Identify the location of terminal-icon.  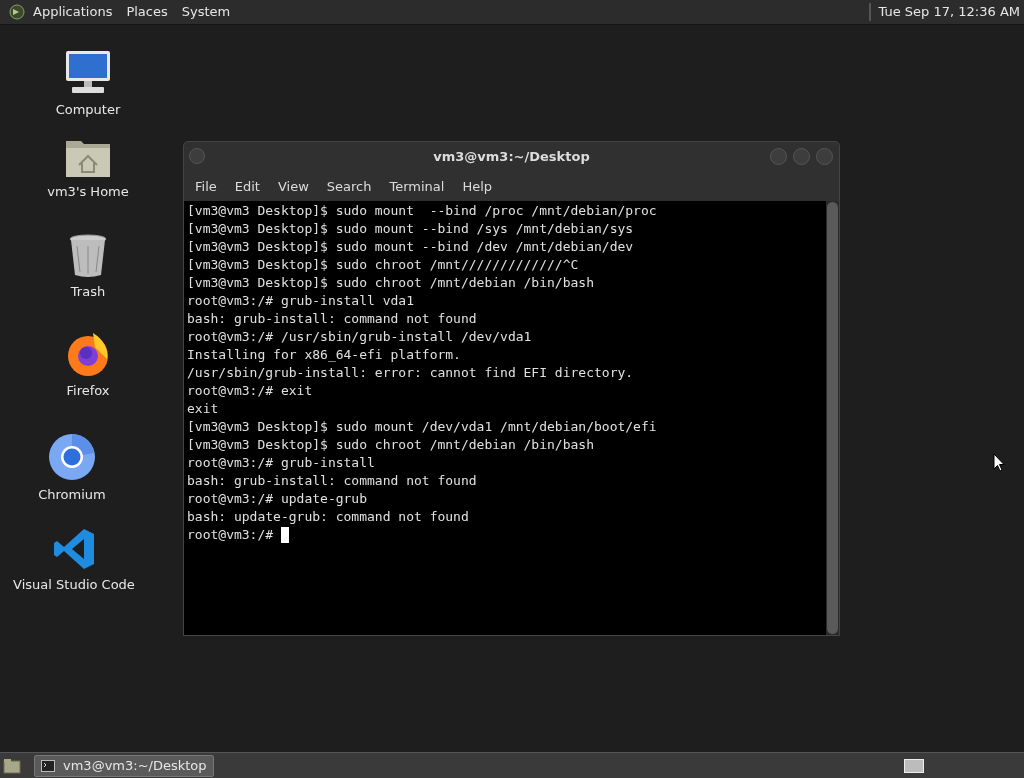
(48, 765).